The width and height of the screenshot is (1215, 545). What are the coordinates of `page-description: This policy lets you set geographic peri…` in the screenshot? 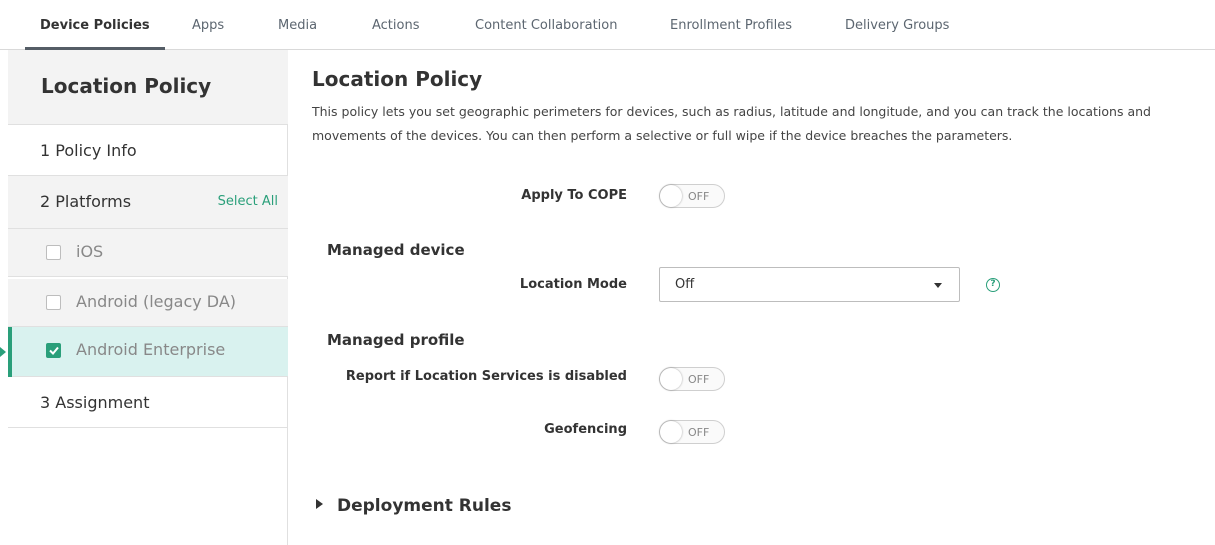 It's located at (731, 123).